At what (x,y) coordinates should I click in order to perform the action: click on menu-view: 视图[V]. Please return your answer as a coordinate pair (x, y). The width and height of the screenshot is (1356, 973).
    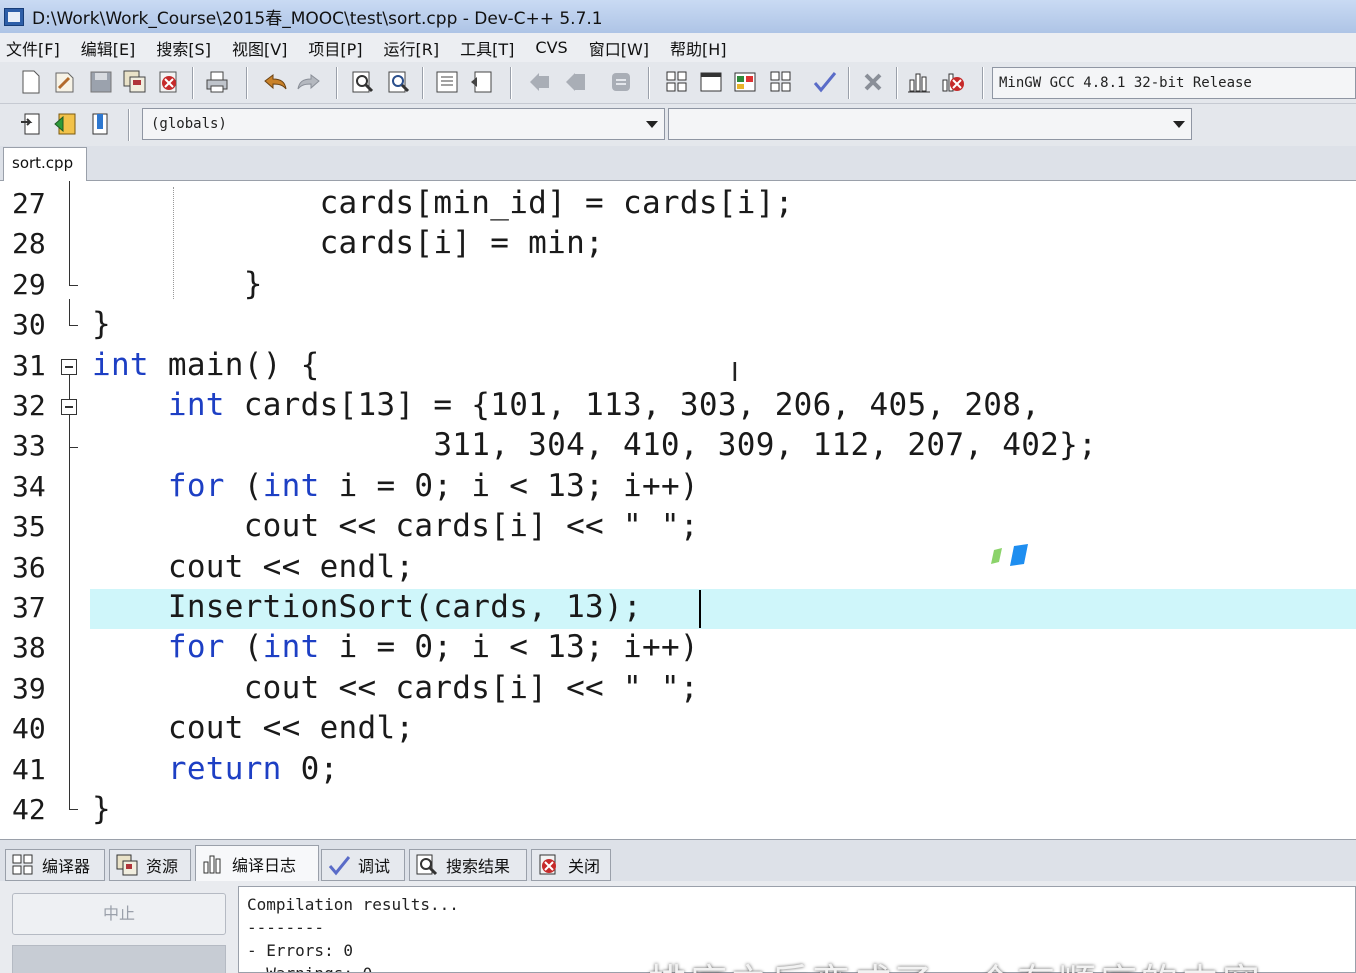
    Looking at the image, I should click on (259, 48).